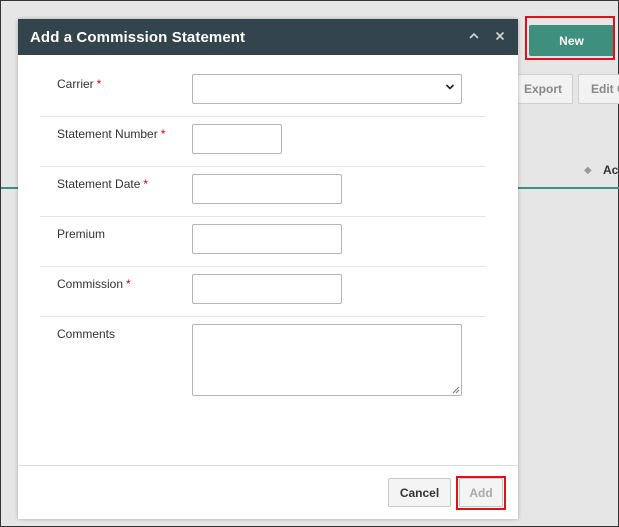  What do you see at coordinates (543, 89) in the screenshot?
I see `export-button: Export` at bounding box center [543, 89].